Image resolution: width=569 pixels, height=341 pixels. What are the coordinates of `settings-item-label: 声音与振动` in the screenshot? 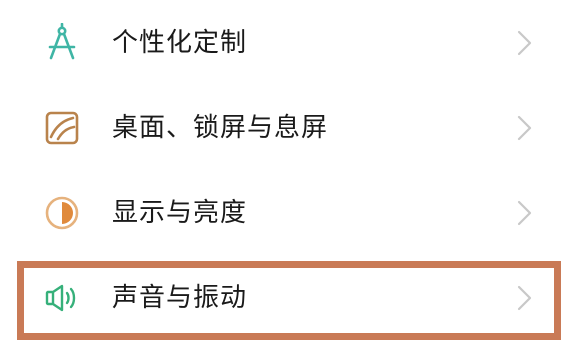 It's located at (180, 298).